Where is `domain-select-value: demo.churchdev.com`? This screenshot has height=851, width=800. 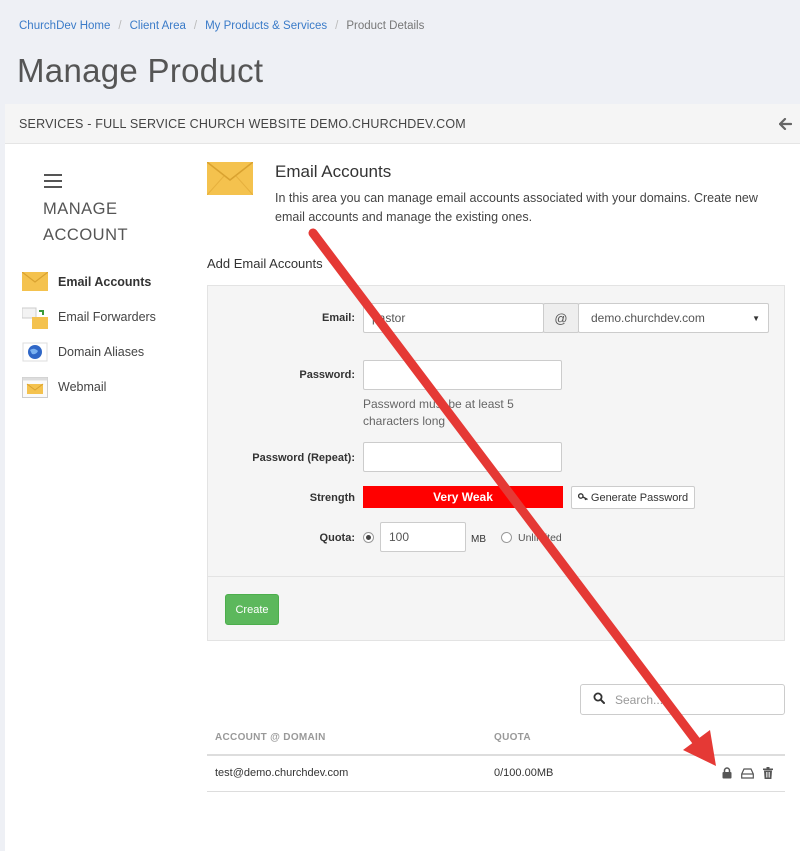
domain-select-value: demo.churchdev.com is located at coordinates (648, 318).